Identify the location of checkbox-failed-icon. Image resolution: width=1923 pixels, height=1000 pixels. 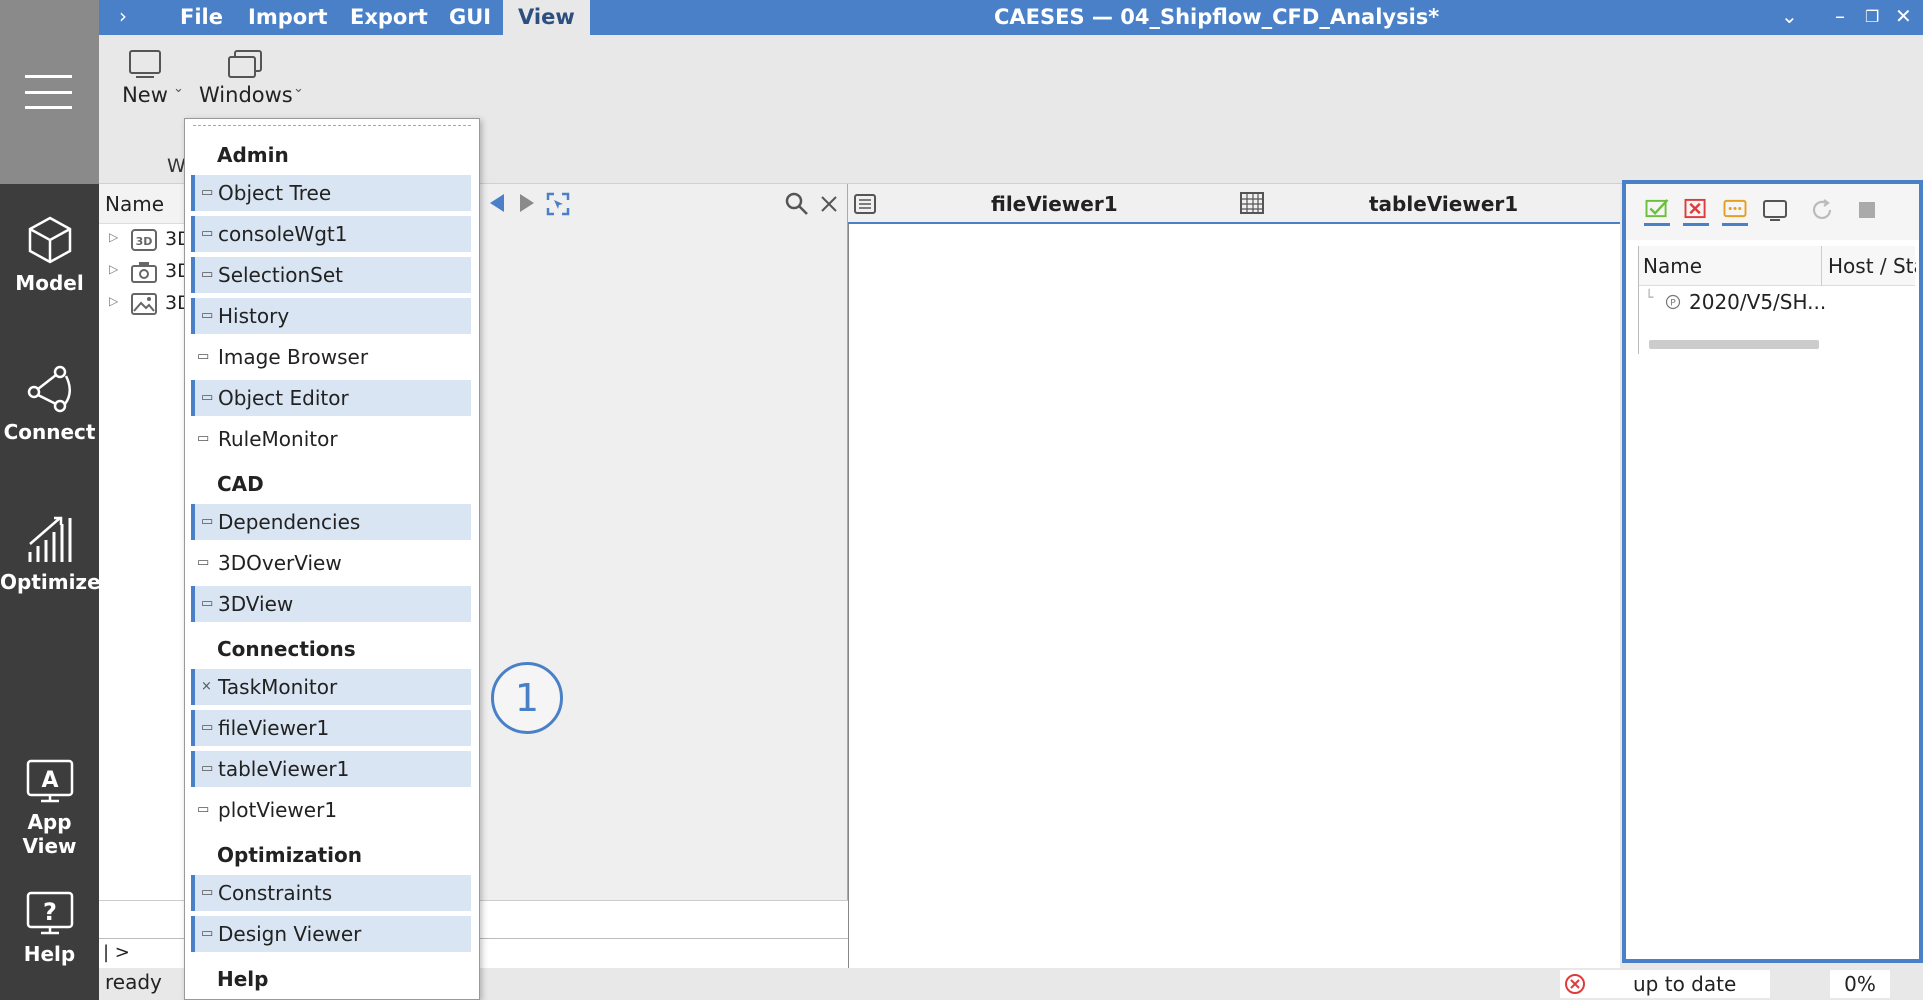
(1696, 212).